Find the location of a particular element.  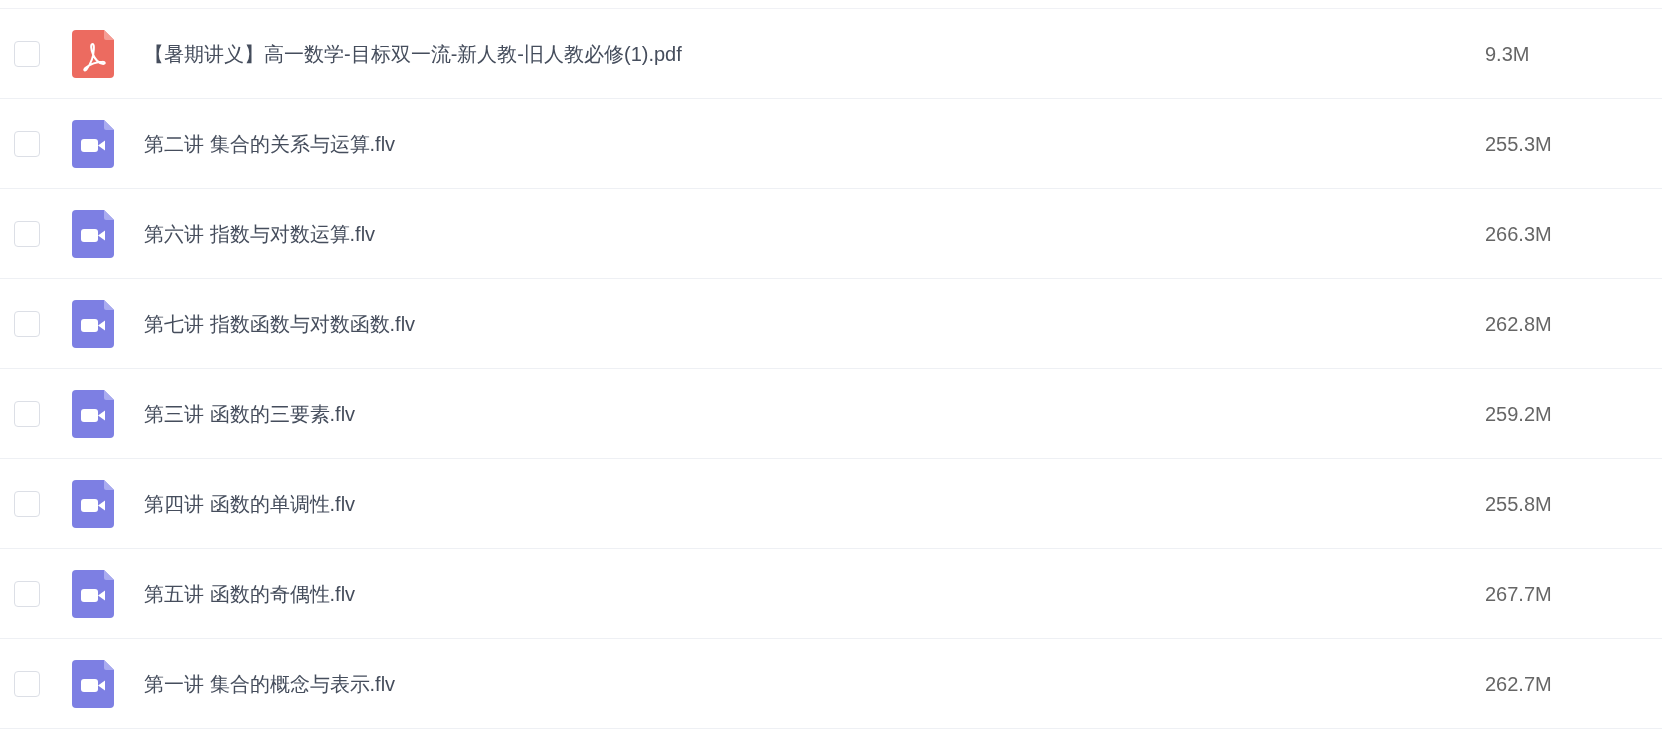

file-name: 第三讲 函数的三要素.flv is located at coordinates (814, 413).